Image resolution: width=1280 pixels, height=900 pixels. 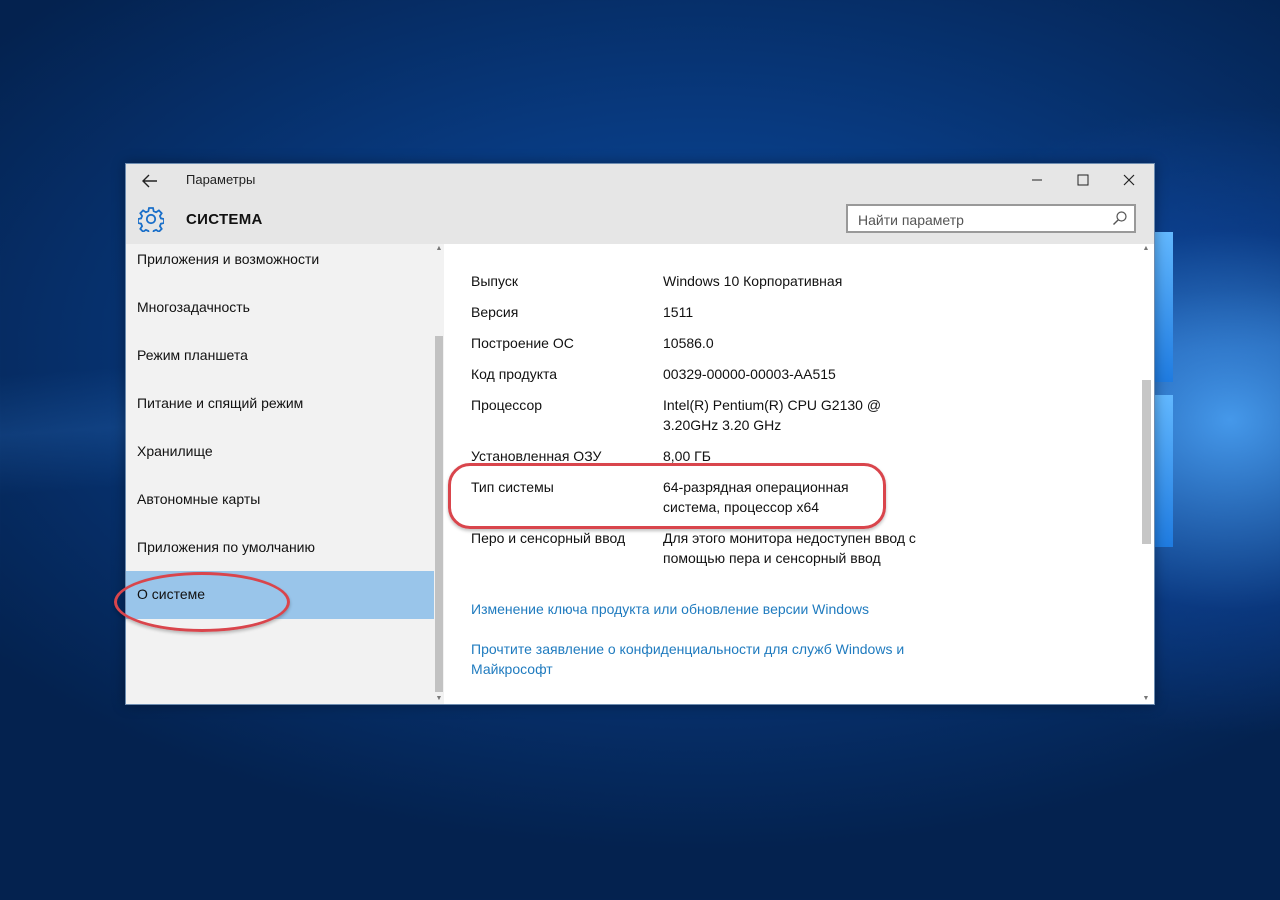 I want to click on info-key: Перо и сенсорный ввод, so click(x=548, y=538).